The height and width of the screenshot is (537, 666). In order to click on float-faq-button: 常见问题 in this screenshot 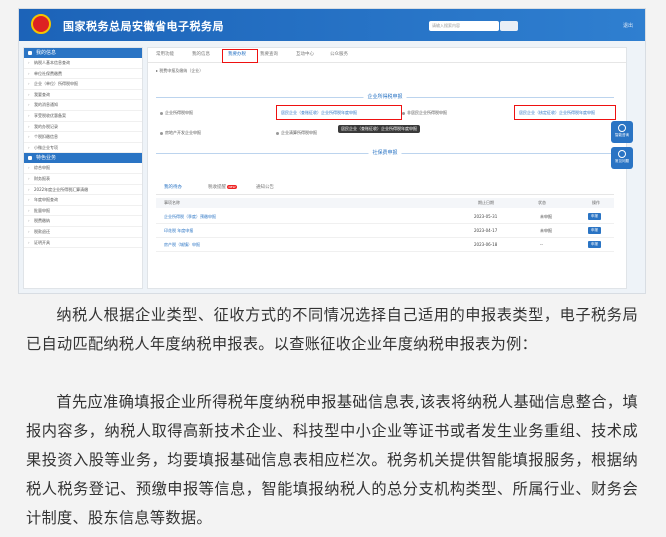, I will do `click(622, 158)`.